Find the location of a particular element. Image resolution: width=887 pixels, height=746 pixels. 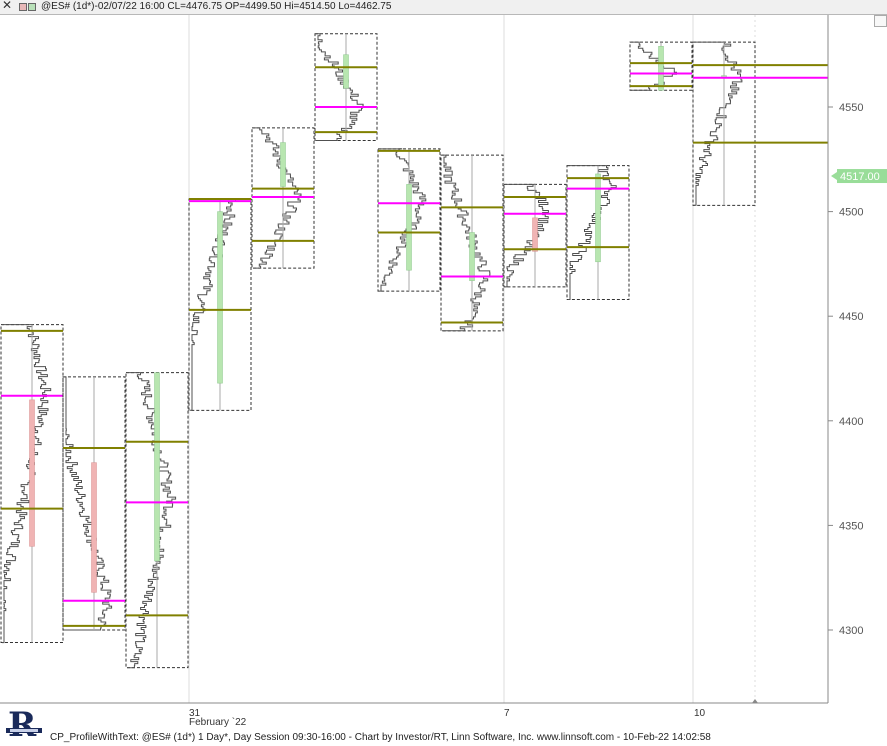

price-tick-label: 4350 is located at coordinates (851, 526).